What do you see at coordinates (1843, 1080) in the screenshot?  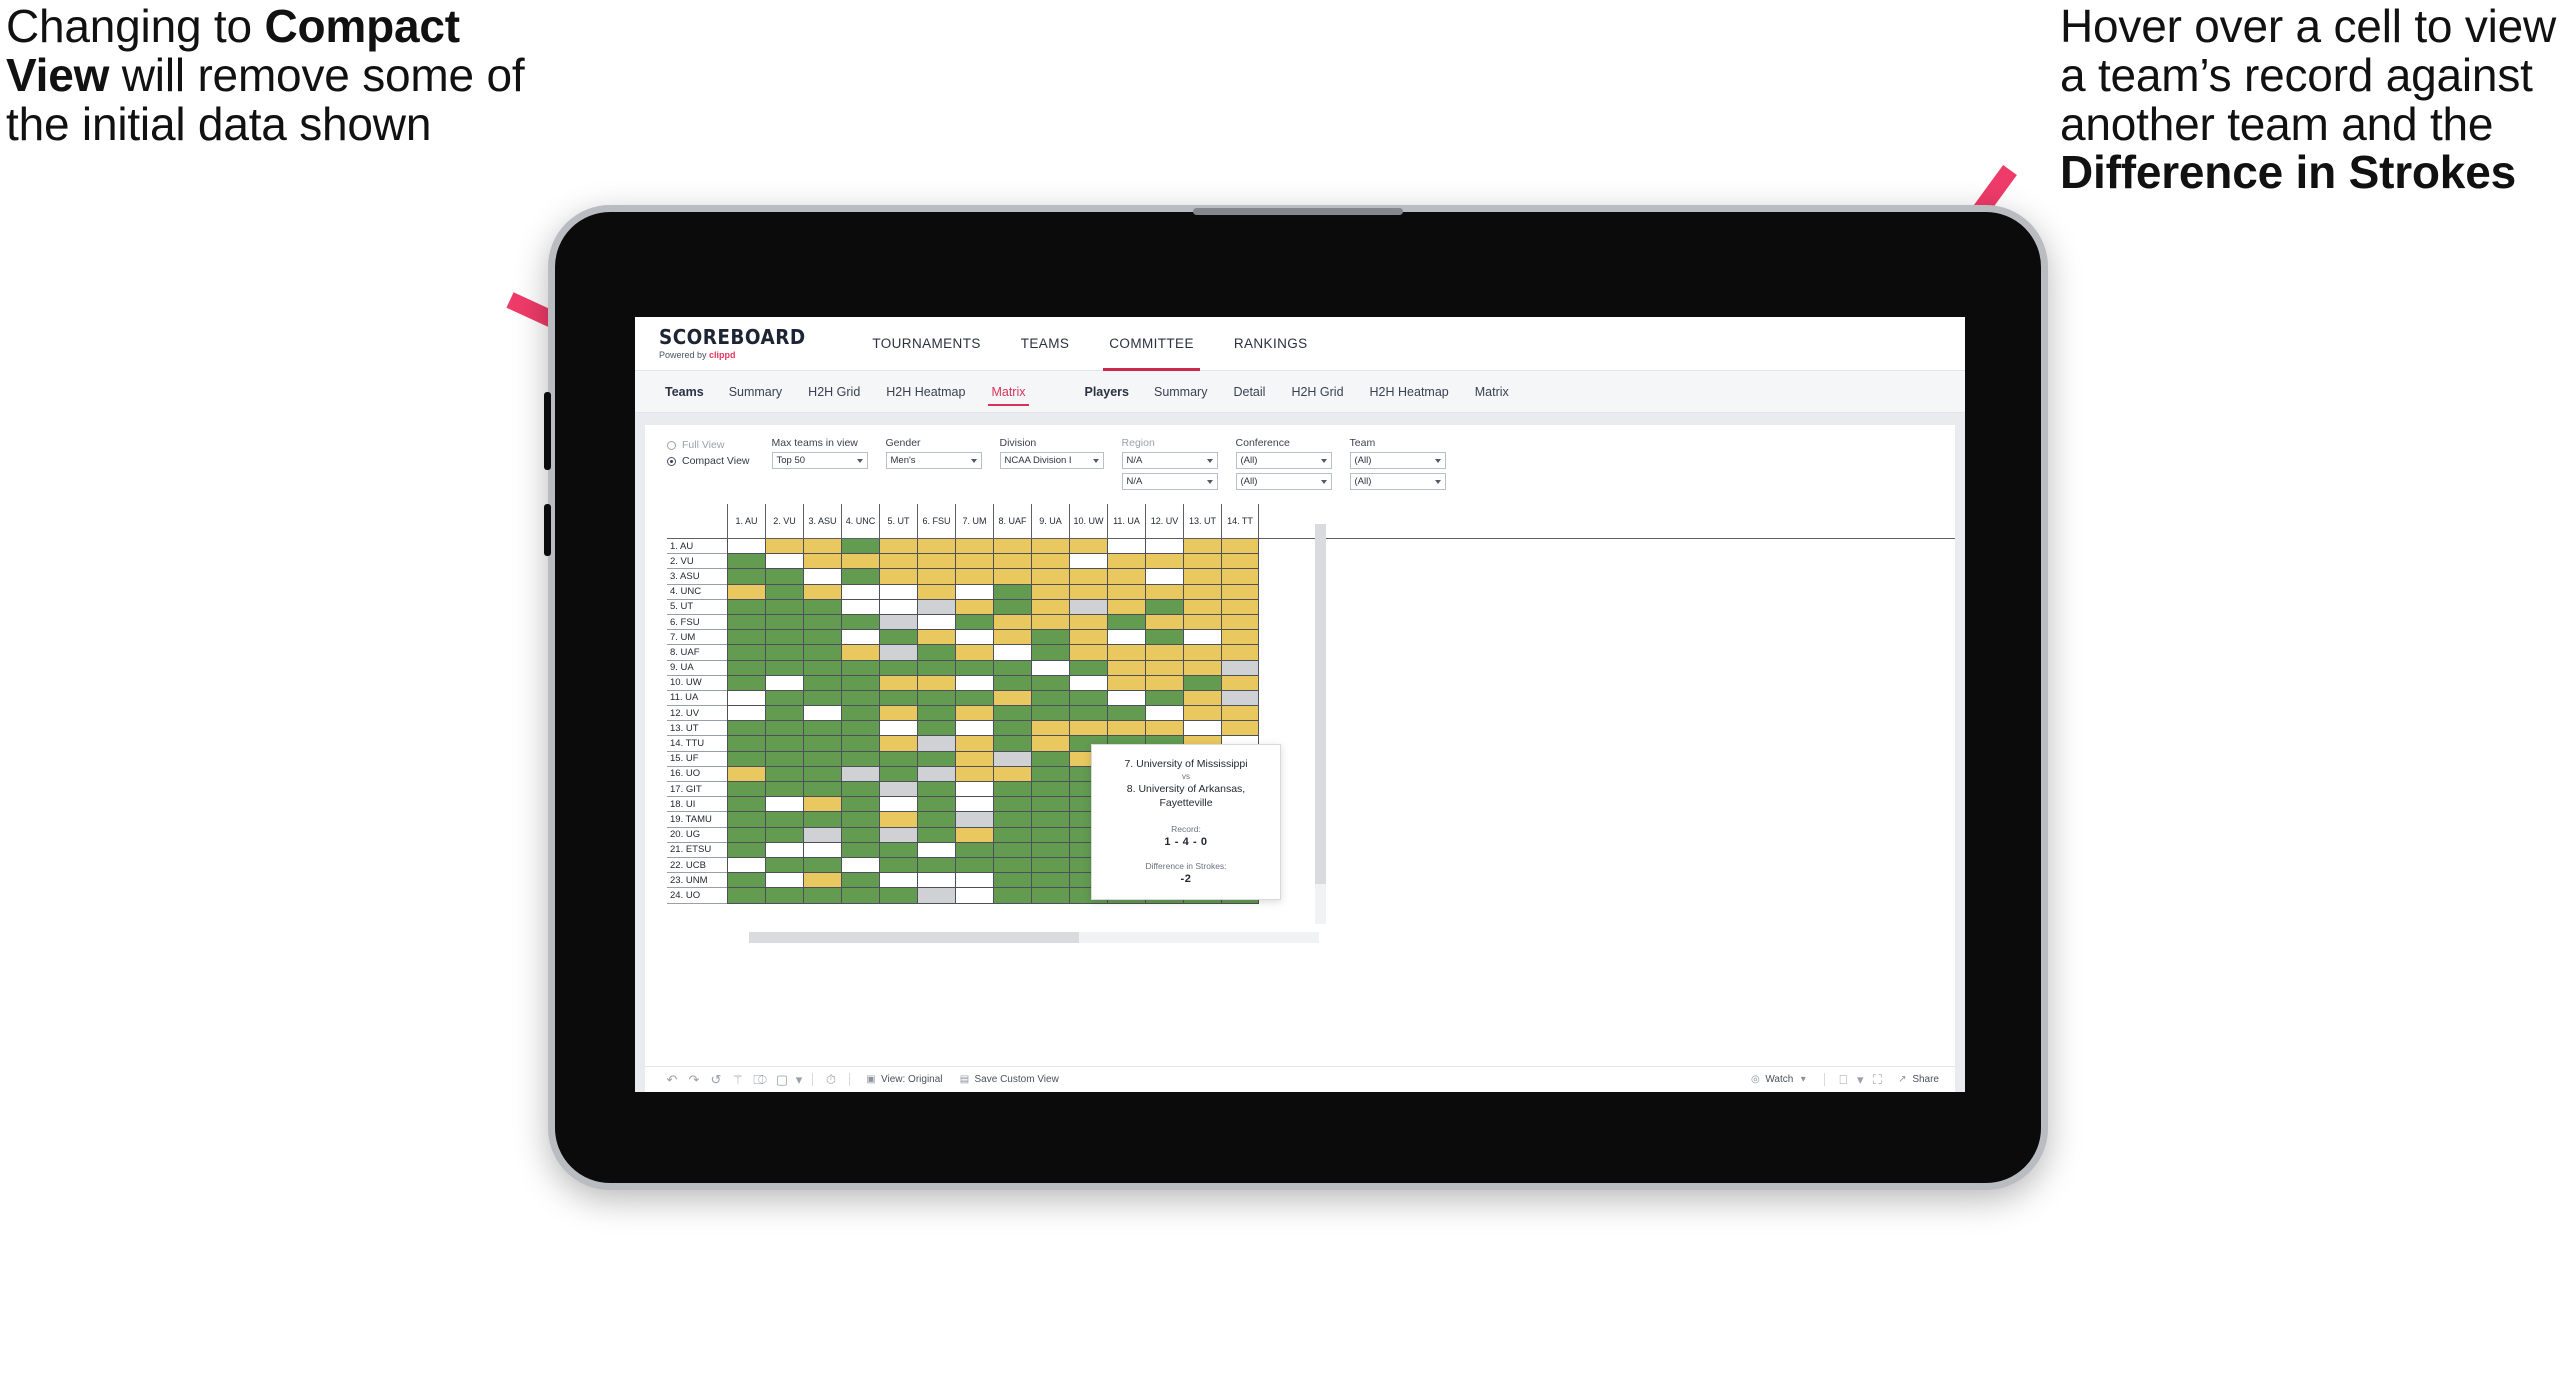 I see `download-icon: ⎕` at bounding box center [1843, 1080].